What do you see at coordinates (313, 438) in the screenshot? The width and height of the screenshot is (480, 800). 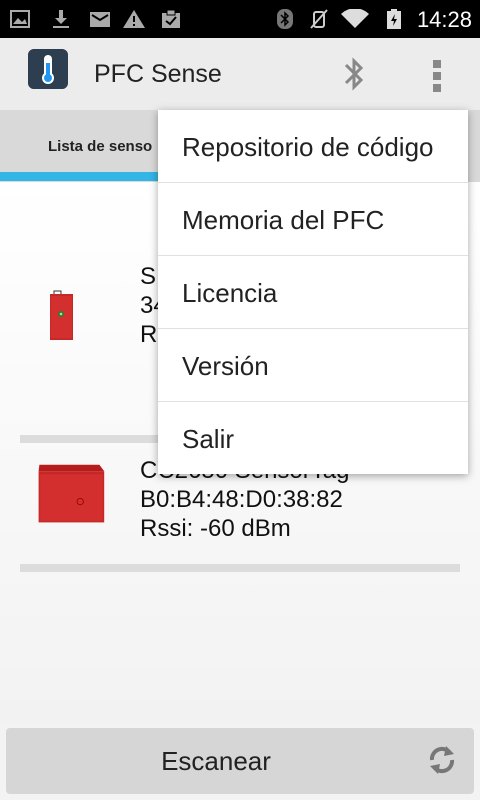 I see `menu-item-salir: Salir` at bounding box center [313, 438].